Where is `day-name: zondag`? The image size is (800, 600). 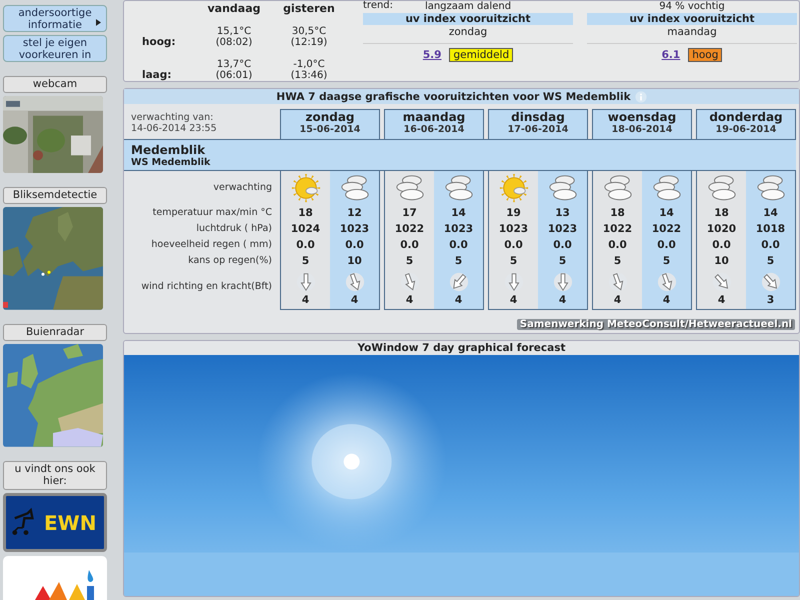 day-name: zondag is located at coordinates (330, 117).